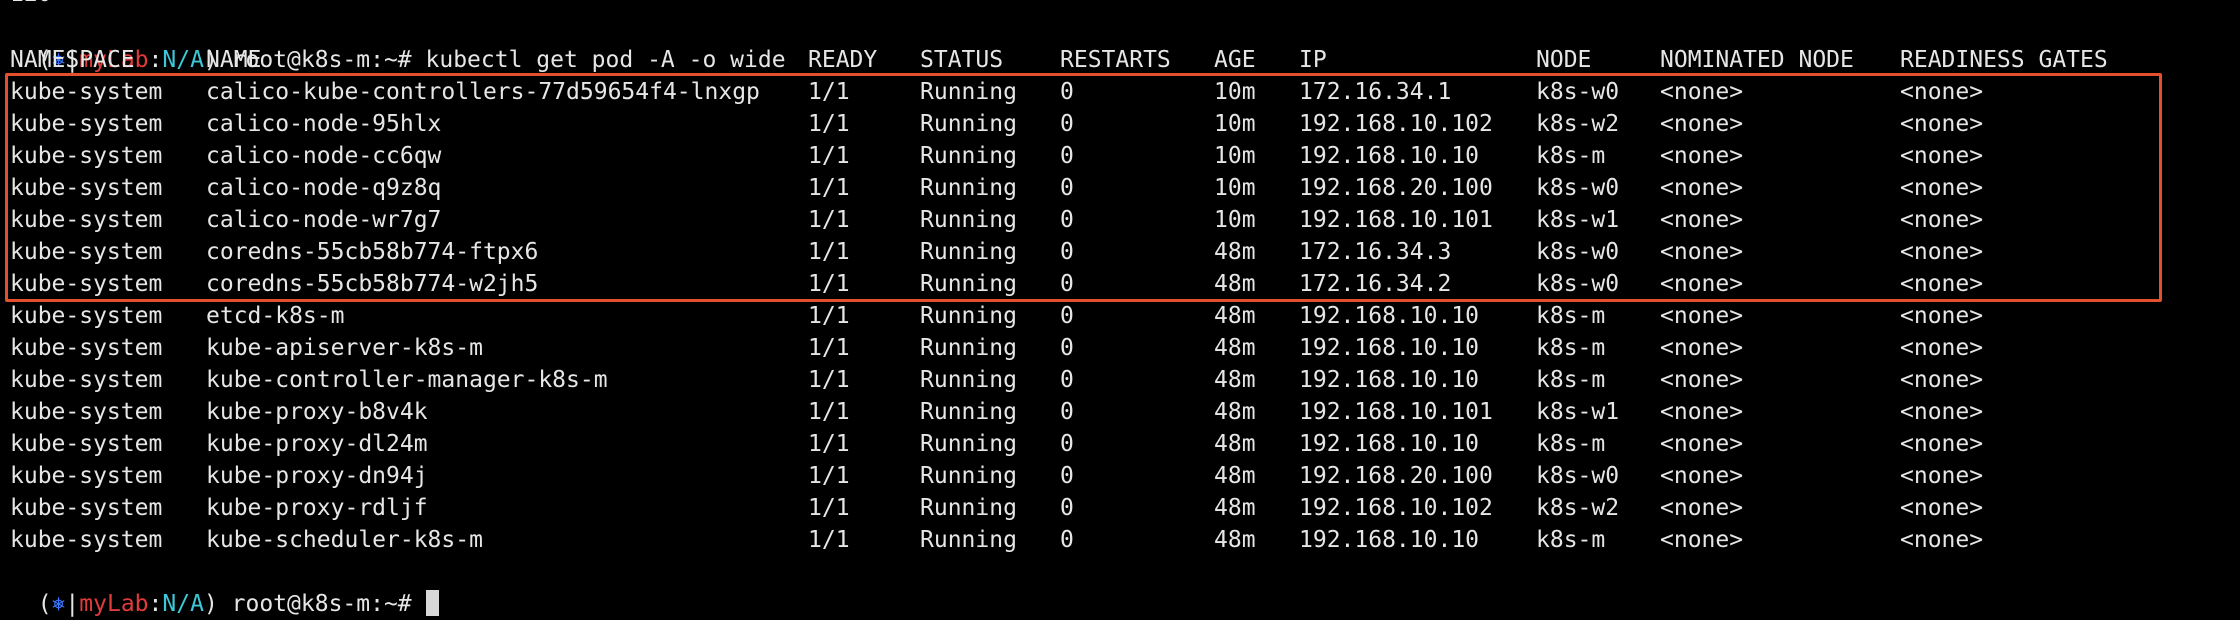  Describe the element at coordinates (372, 252) in the screenshot. I see `cell-name: coredns-55cb58b774-ftpx6` at that location.